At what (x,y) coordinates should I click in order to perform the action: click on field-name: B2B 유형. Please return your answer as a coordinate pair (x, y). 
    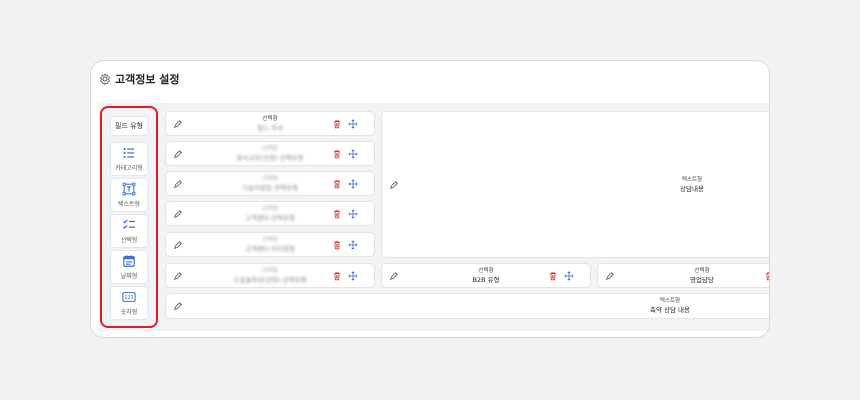
    Looking at the image, I should click on (486, 279).